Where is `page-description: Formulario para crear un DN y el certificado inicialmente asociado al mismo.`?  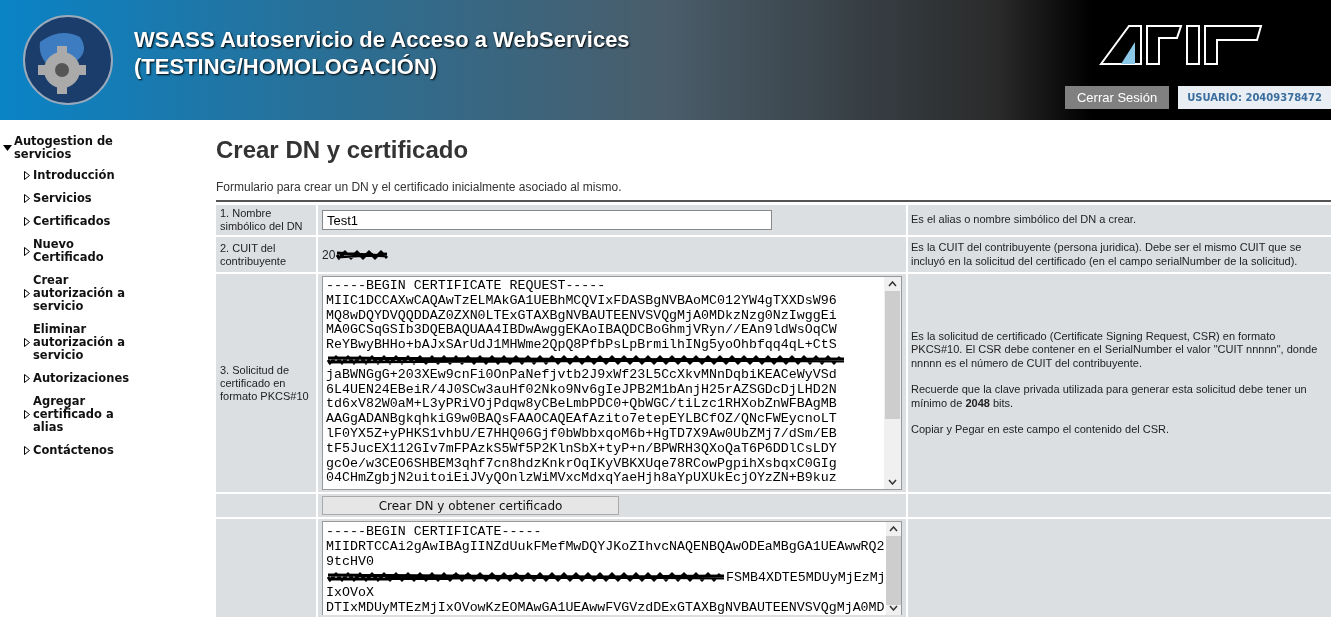
page-description: Formulario para crear un DN y el certificado inicialmente asociado al mismo. is located at coordinates (773, 191).